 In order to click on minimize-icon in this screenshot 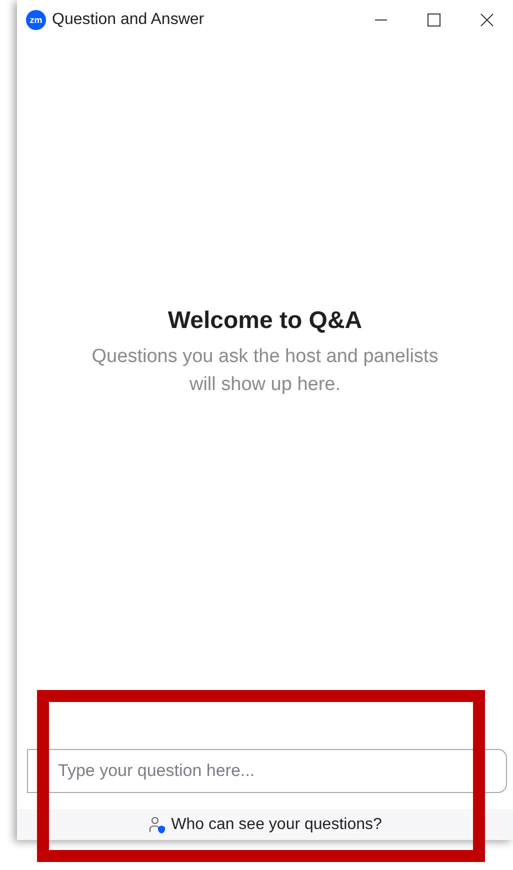, I will do `click(381, 20)`.